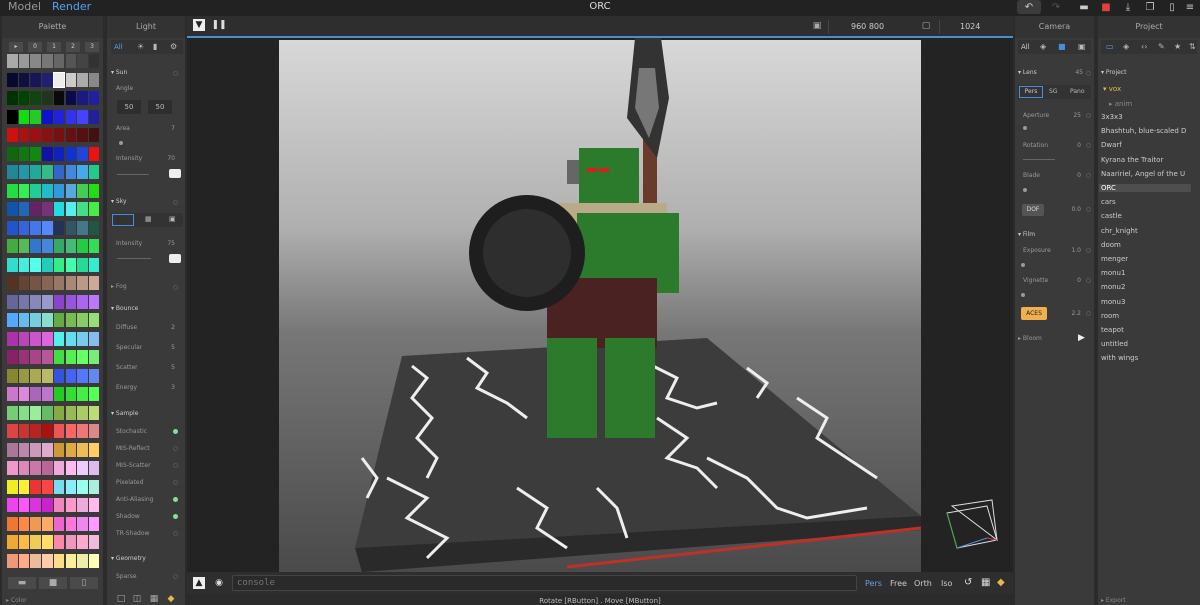  Describe the element at coordinates (121, 599) in the screenshot. I see `view-single-icon: □` at that location.